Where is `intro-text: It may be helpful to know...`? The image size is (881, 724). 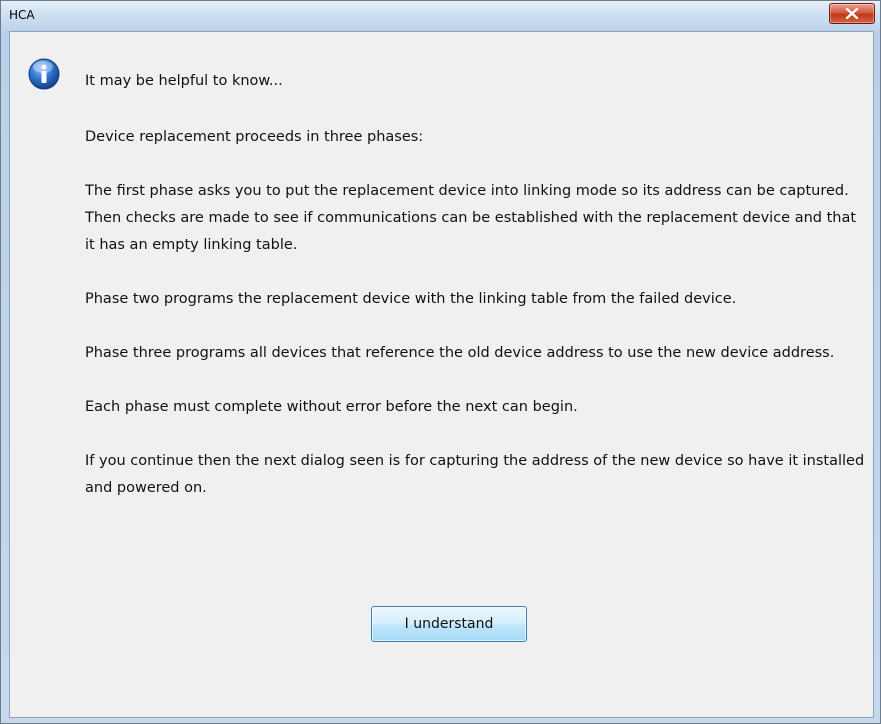 intro-text: It may be helpful to know... is located at coordinates (184, 81).